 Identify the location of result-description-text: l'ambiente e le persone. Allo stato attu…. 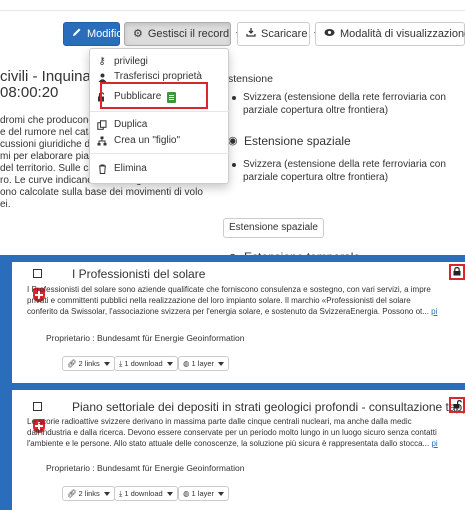
(228, 443).